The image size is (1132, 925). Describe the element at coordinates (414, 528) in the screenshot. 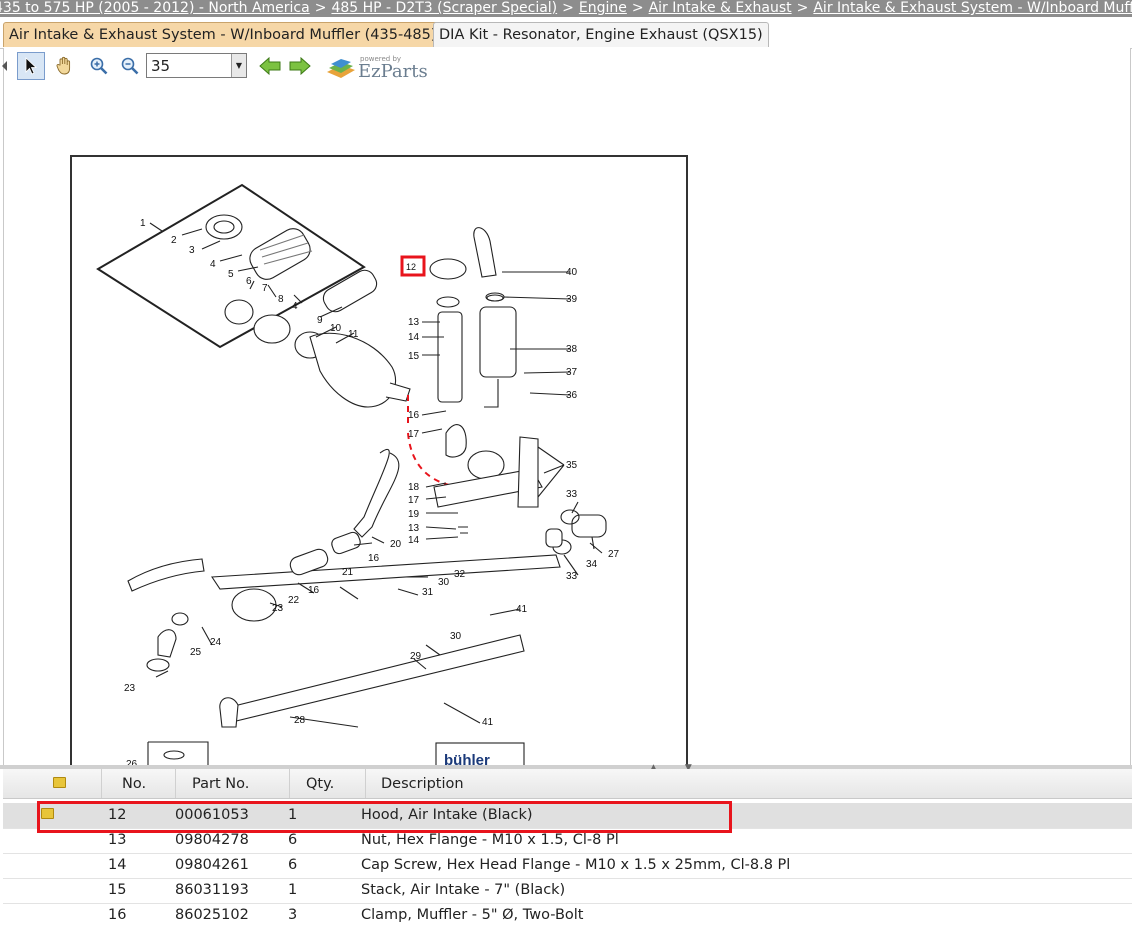

I see `callout-13b: 13` at that location.